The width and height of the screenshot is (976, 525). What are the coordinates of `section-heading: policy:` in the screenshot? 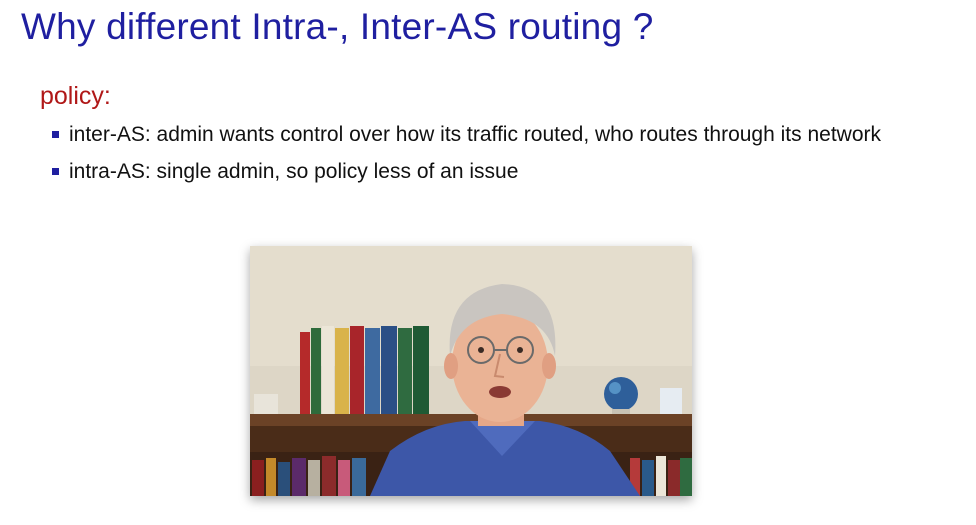 It's located at (75, 96).